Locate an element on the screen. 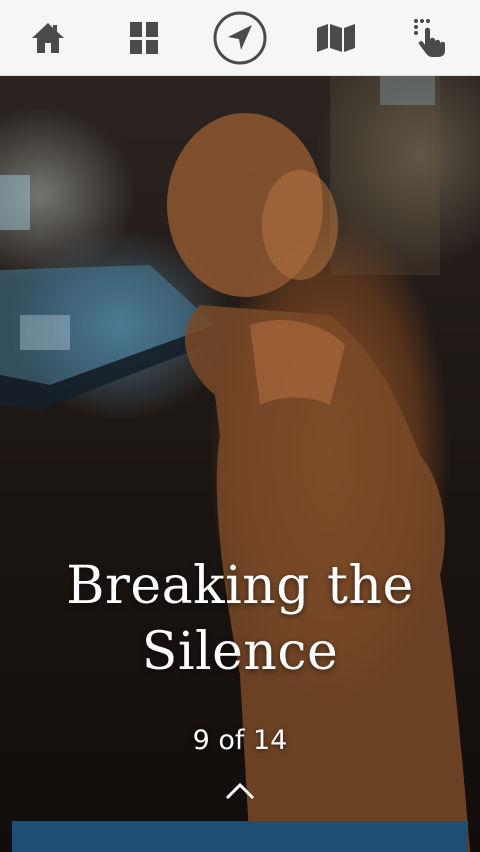 This screenshot has height=852, width=480. home-button is located at coordinates (48, 38).